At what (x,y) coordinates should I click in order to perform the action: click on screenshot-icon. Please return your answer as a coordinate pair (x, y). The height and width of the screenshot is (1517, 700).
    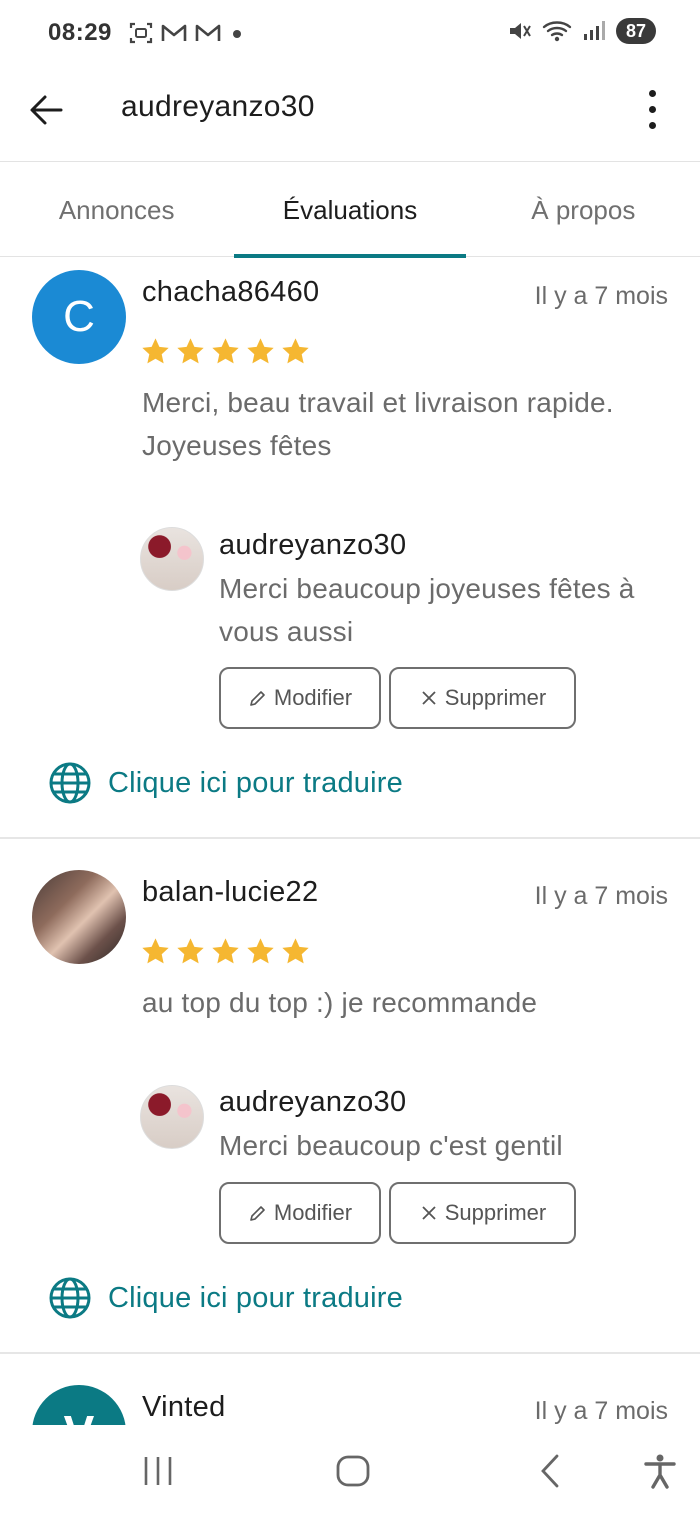
    Looking at the image, I should click on (141, 33).